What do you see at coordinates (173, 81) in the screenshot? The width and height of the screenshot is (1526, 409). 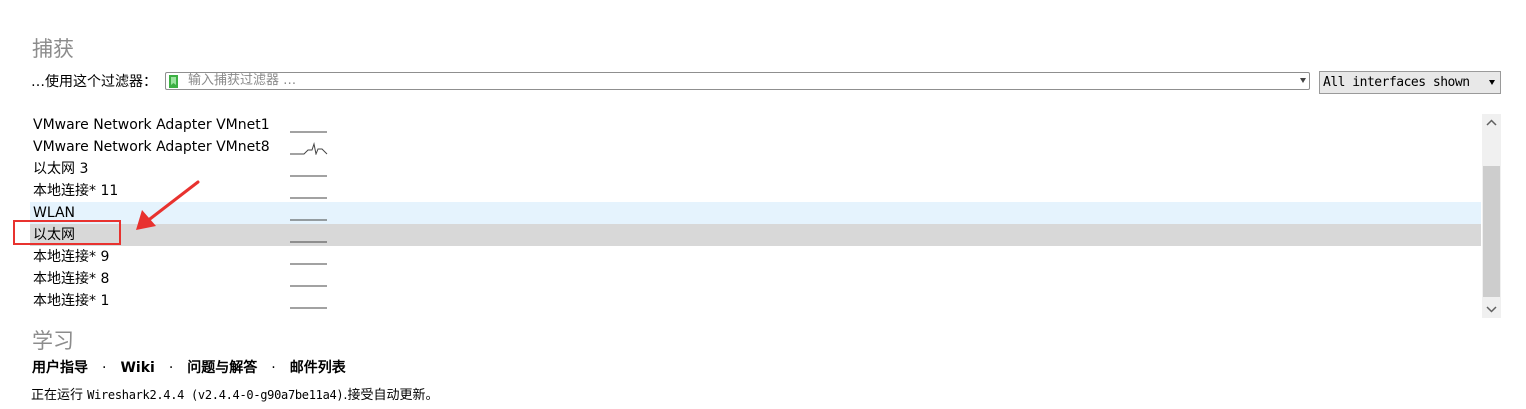 I see `bookmark-icon` at bounding box center [173, 81].